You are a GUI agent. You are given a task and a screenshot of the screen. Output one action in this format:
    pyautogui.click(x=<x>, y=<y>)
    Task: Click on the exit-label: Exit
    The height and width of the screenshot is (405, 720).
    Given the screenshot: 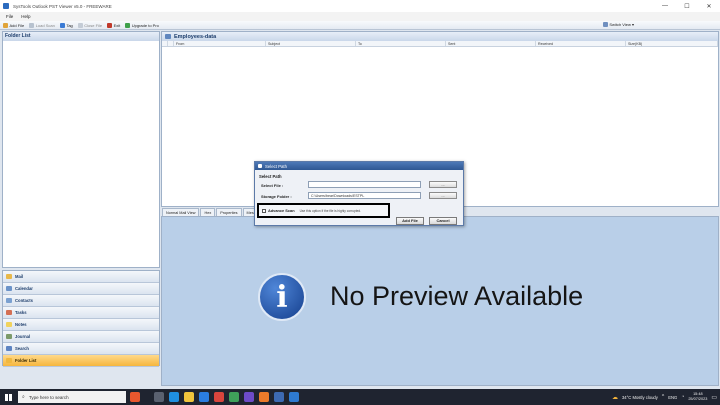 What is the action you would take?
    pyautogui.click(x=117, y=25)
    